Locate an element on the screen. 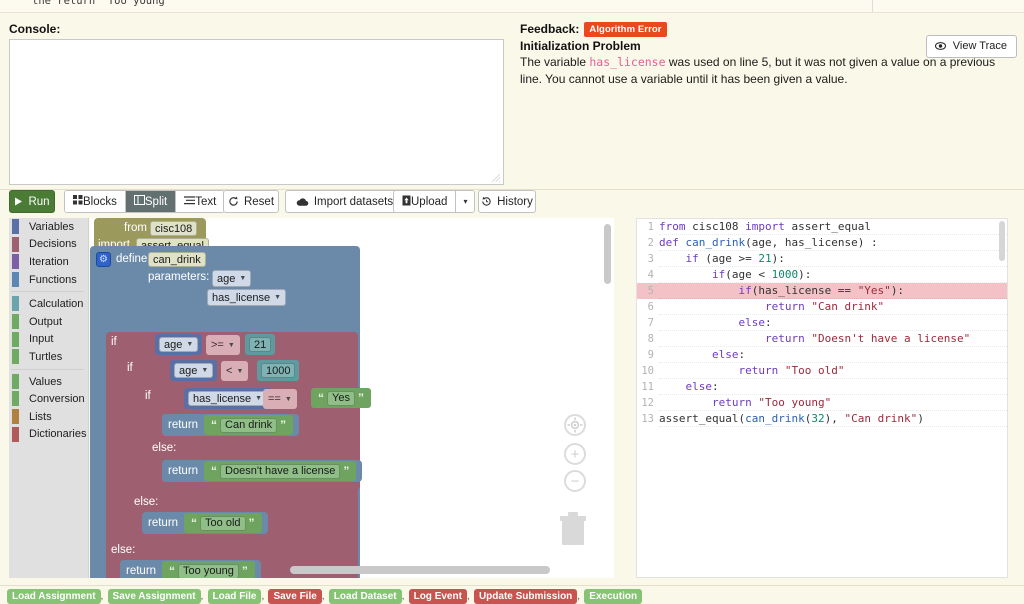 Image resolution: width=1024 pixels, height=604 pixels. bottom-button-execution: Execution is located at coordinates (613, 596).